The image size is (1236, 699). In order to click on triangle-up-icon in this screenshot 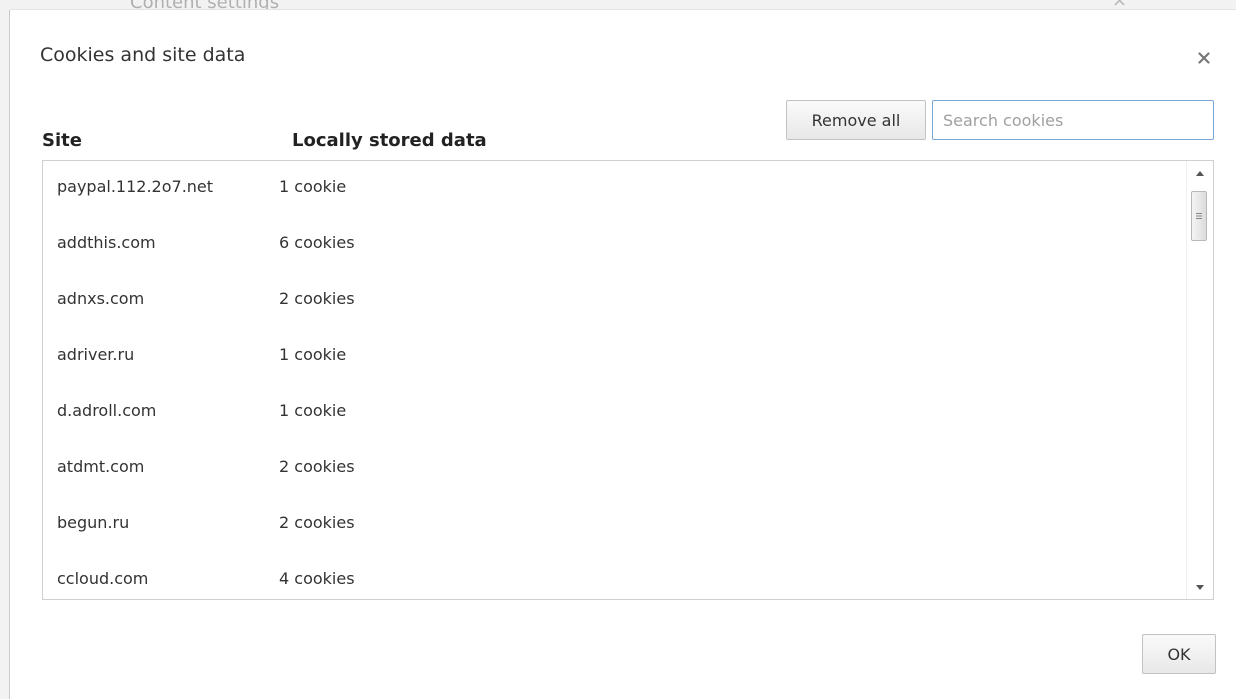, I will do `click(1200, 173)`.